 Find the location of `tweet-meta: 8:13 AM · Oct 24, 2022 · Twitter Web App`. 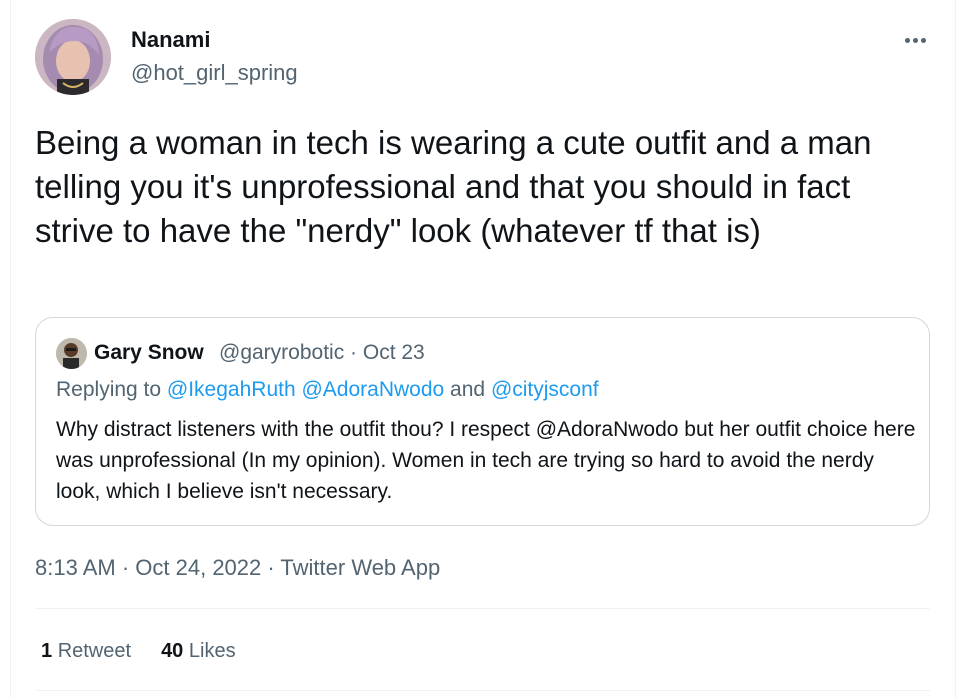

tweet-meta: 8:13 AM · Oct 24, 2022 · Twitter Web App is located at coordinates (237, 568).